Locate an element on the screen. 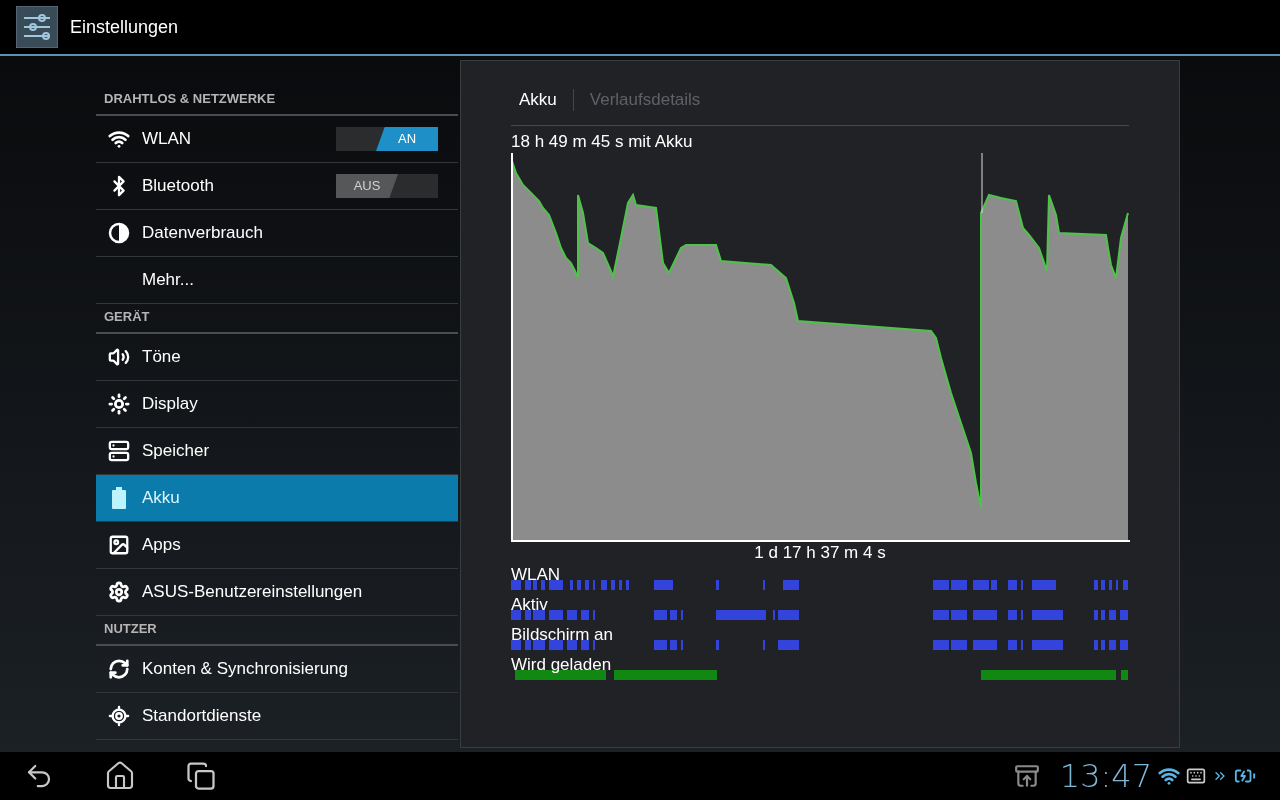  app-title: Einstellungen is located at coordinates (124, 27).